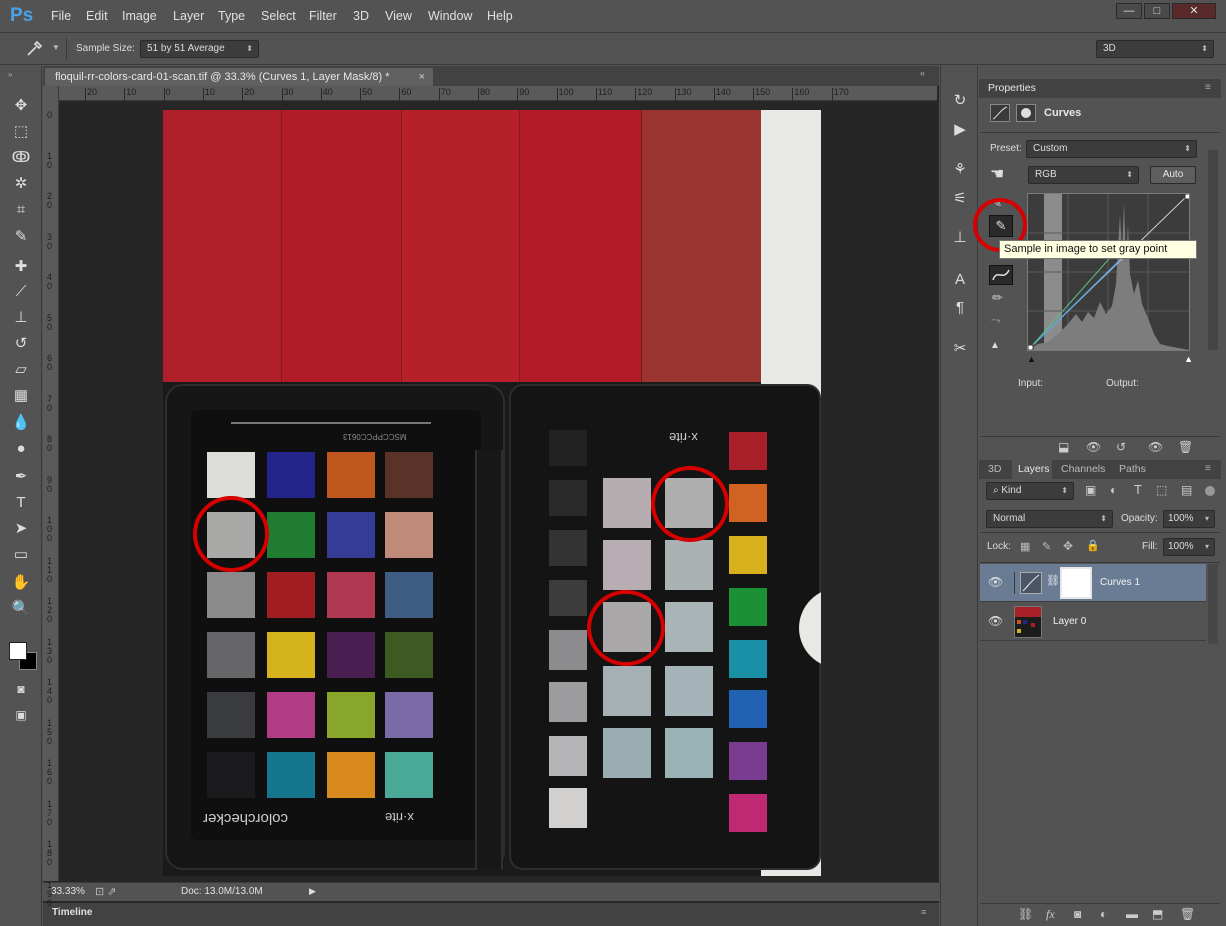 The width and height of the screenshot is (1226, 926). I want to click on eyedropper-tool-icon: ✎, so click(21, 237).